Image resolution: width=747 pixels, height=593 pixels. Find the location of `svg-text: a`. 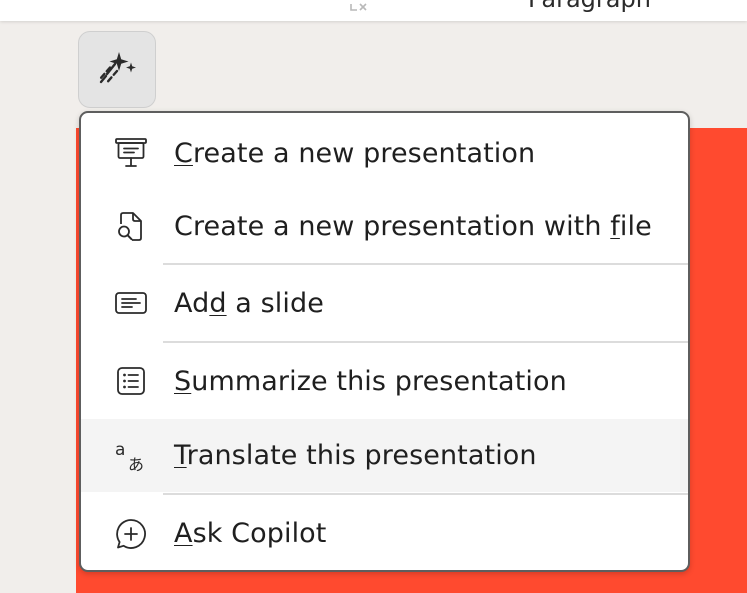

svg-text: a is located at coordinates (120, 450).